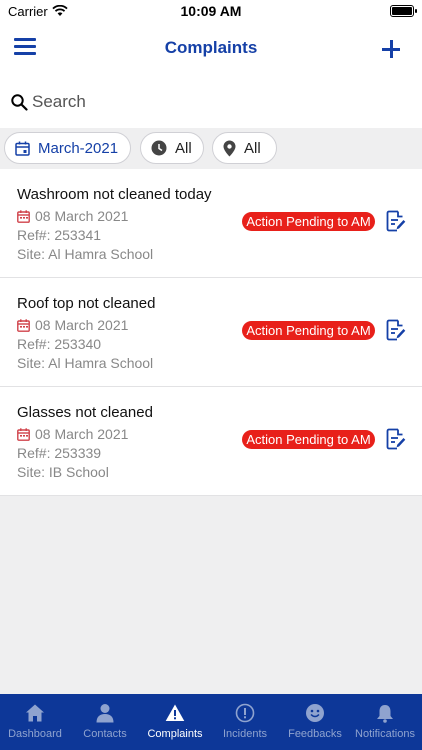 The height and width of the screenshot is (750, 422). I want to click on search-input, so click(217, 102).